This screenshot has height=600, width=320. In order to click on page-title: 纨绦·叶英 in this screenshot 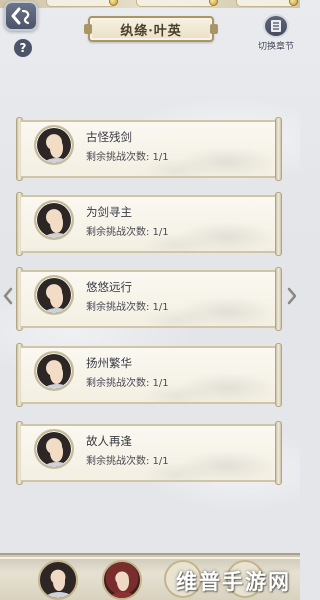, I will do `click(151, 29)`.